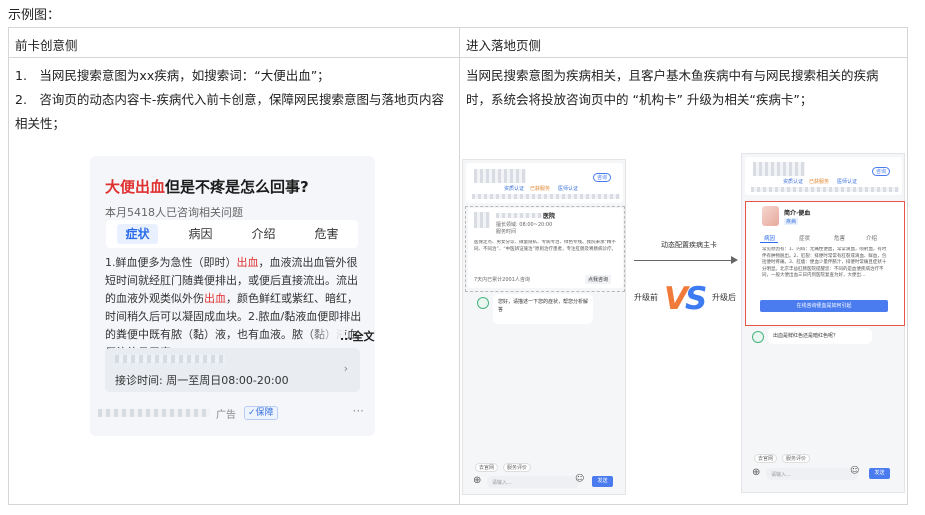  I want to click on after-header-card: 咨询 资质认证 已获服务 医师认证, so click(823, 176).